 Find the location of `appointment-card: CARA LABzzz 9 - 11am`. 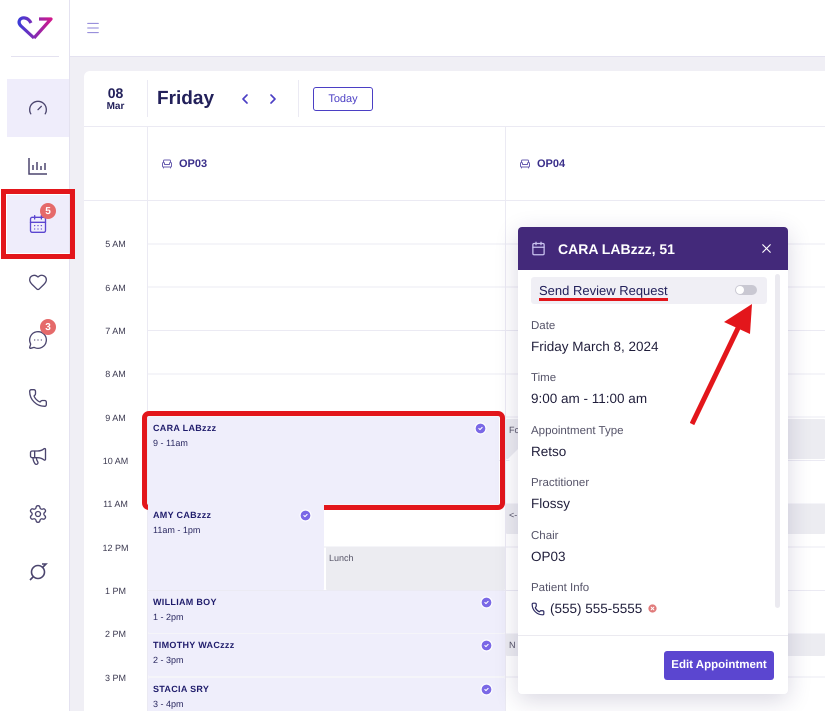

appointment-card: CARA LABzzz 9 - 11am is located at coordinates (323, 460).